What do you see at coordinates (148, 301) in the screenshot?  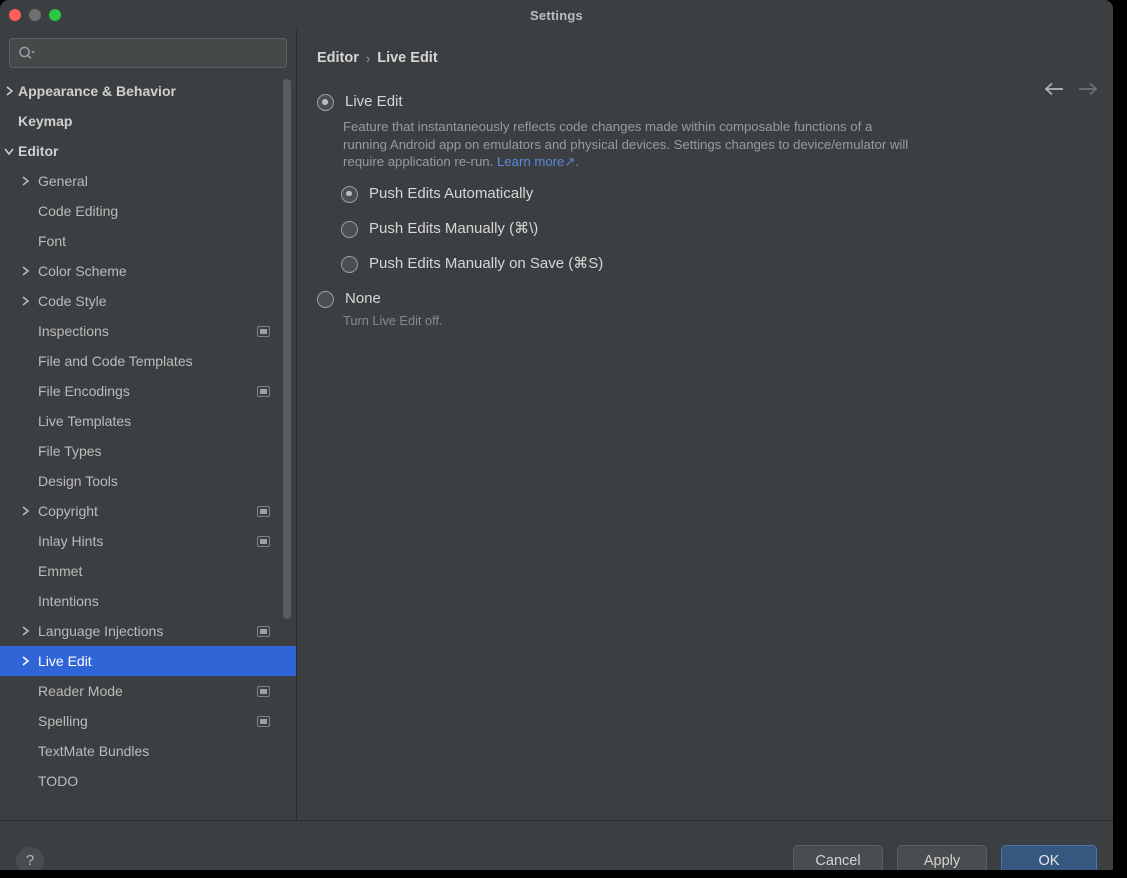 I see `sidebar-item-code-style: Code Style` at bounding box center [148, 301].